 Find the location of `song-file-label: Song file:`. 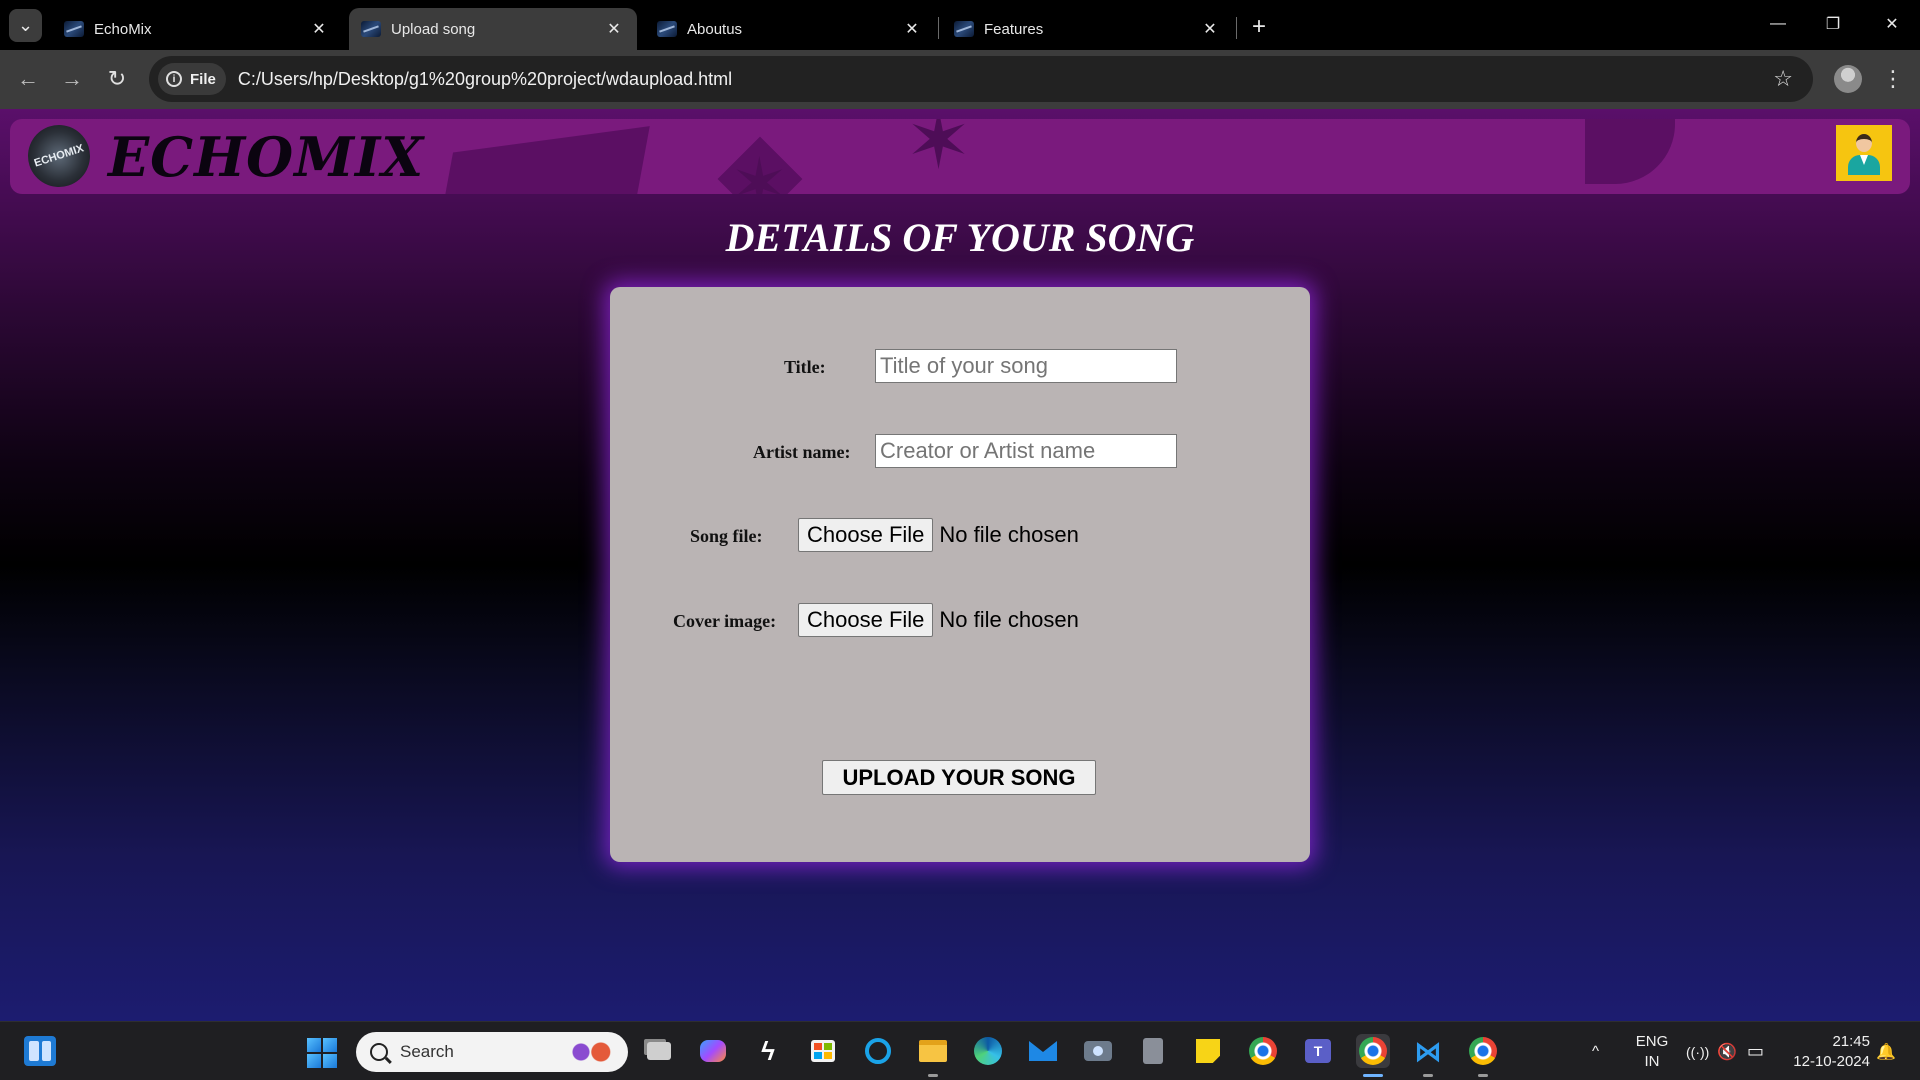

song-file-label: Song file: is located at coordinates (726, 536).